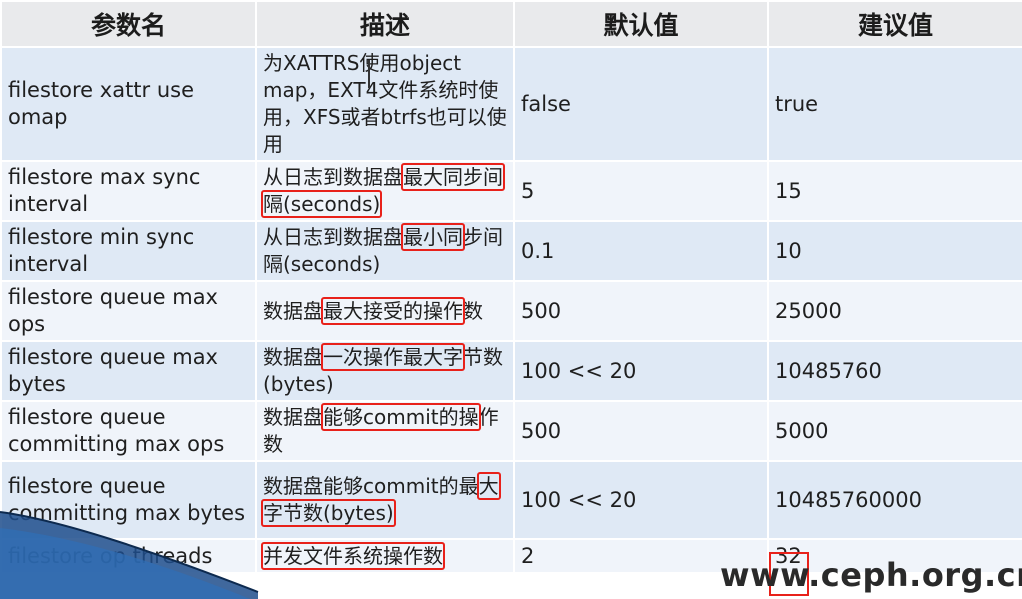  Describe the element at coordinates (641, 556) in the screenshot. I see `default-value: 2` at that location.